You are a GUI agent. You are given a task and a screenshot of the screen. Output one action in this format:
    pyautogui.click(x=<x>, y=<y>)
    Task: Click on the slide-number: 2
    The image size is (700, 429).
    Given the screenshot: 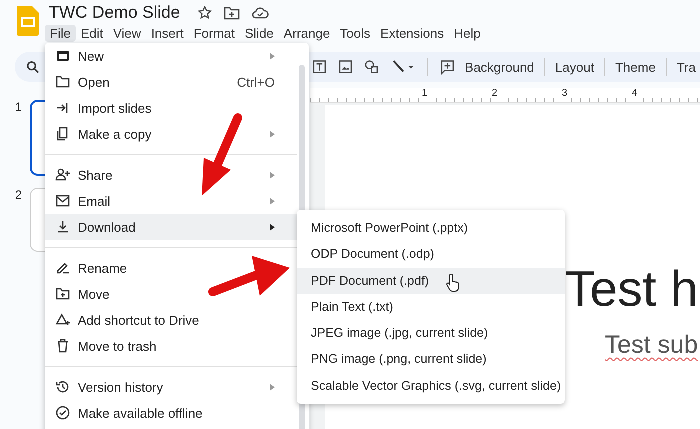 What is the action you would take?
    pyautogui.click(x=18, y=196)
    